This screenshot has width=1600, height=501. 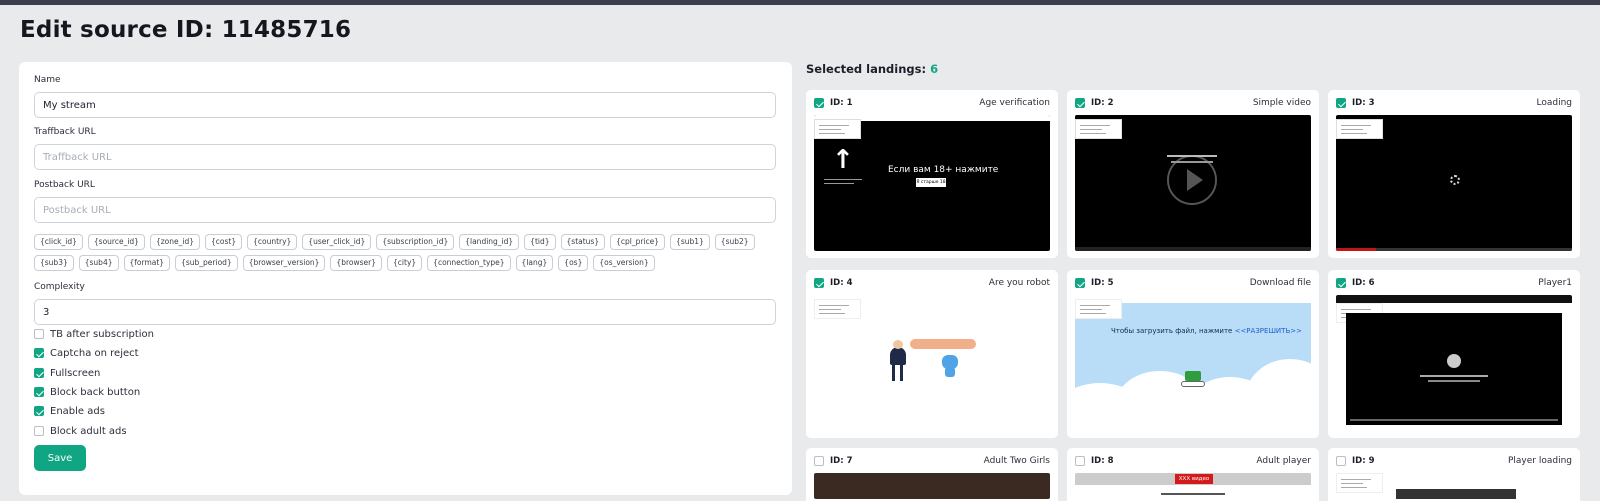 I want to click on macro-tag: {cost}, so click(x=223, y=242).